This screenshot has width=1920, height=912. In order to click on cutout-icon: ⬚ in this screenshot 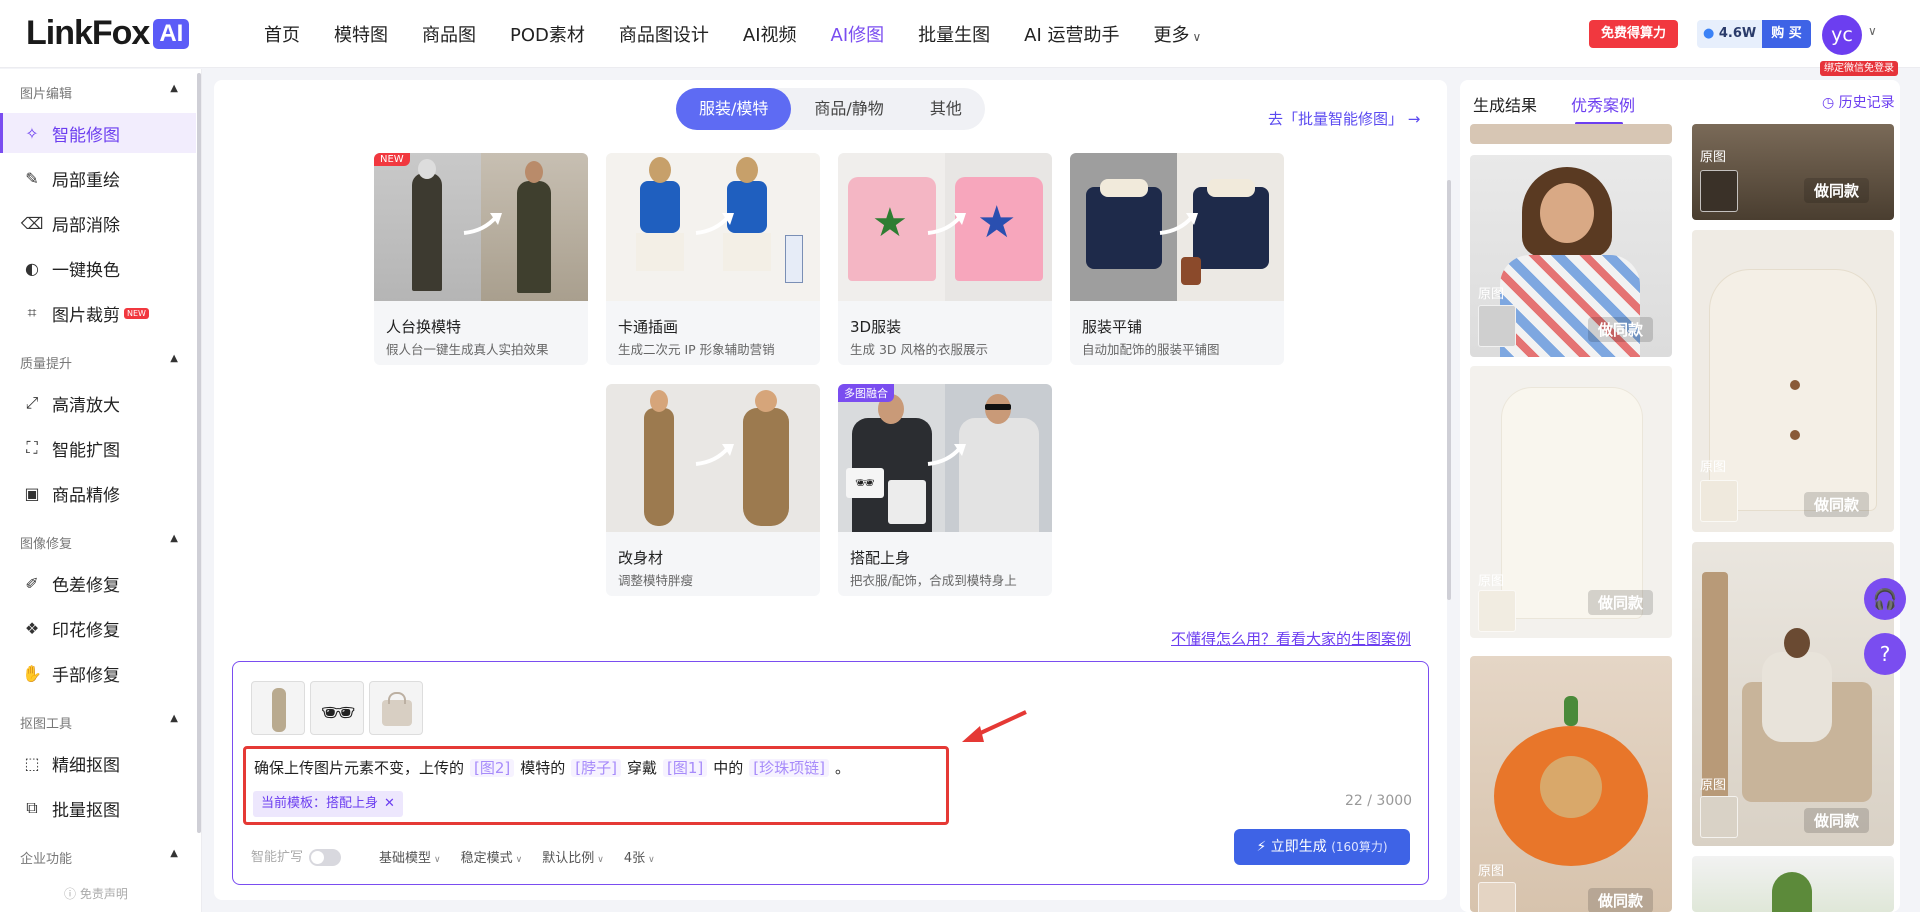, I will do `click(32, 763)`.